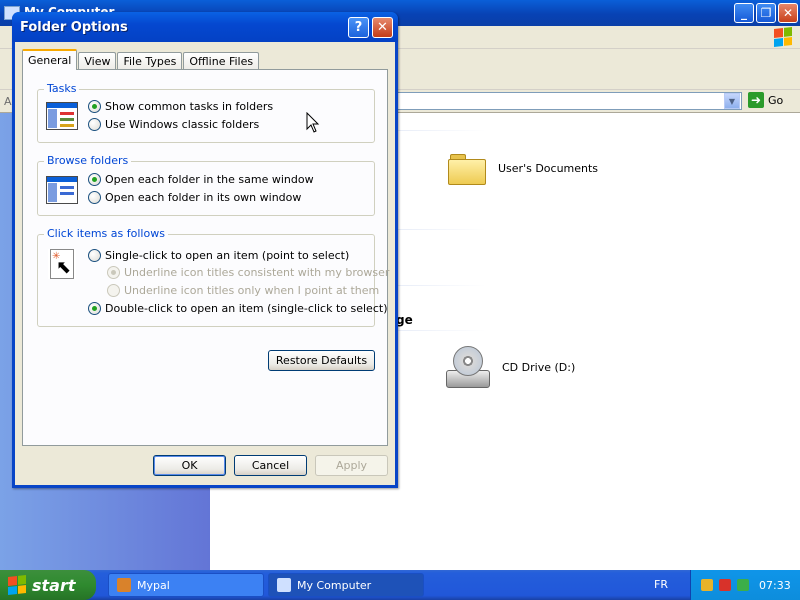 This screenshot has height=600, width=800. What do you see at coordinates (321, 360) in the screenshot?
I see `restore-defaults-button: Restore Defaults` at bounding box center [321, 360].